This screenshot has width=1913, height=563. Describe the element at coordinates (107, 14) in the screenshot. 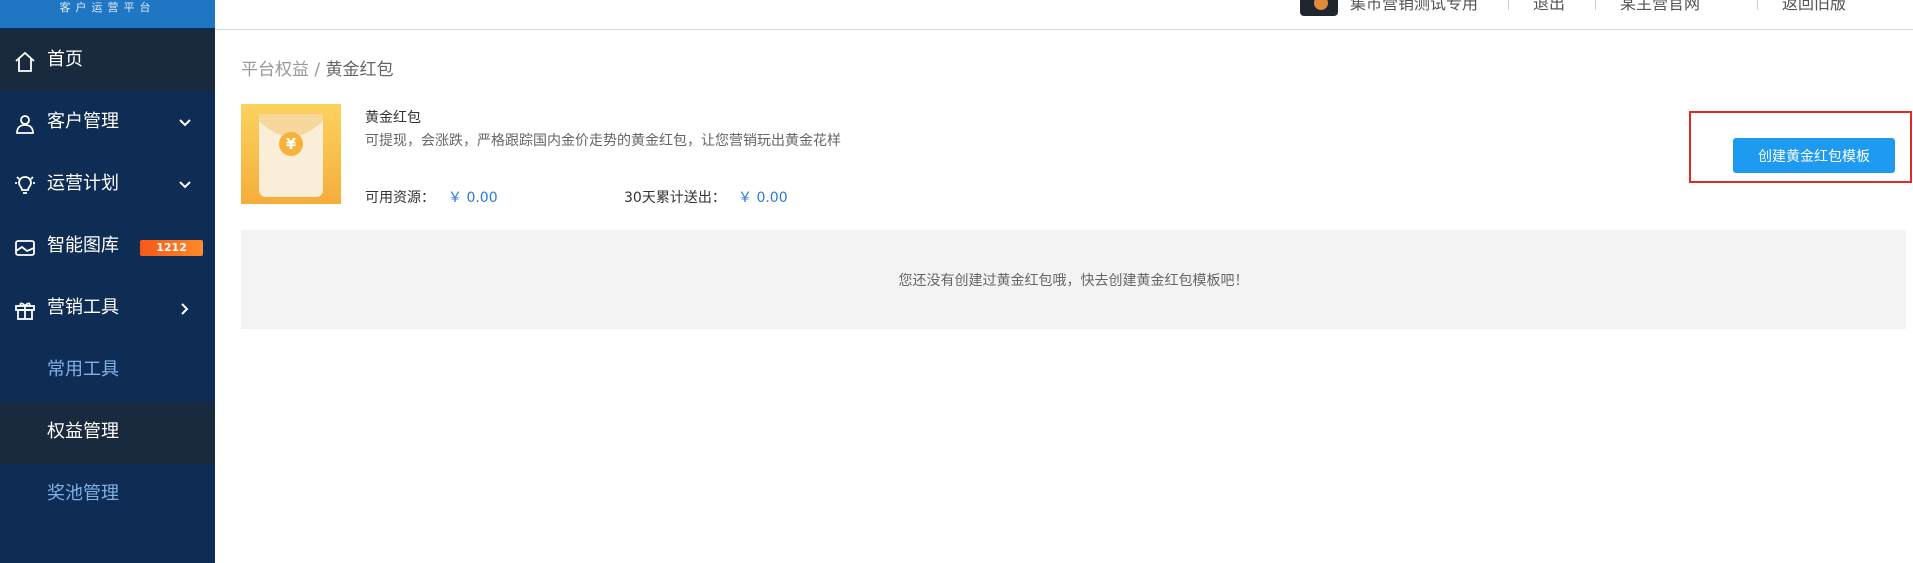

I see `brand-label: 客户运营平台` at that location.